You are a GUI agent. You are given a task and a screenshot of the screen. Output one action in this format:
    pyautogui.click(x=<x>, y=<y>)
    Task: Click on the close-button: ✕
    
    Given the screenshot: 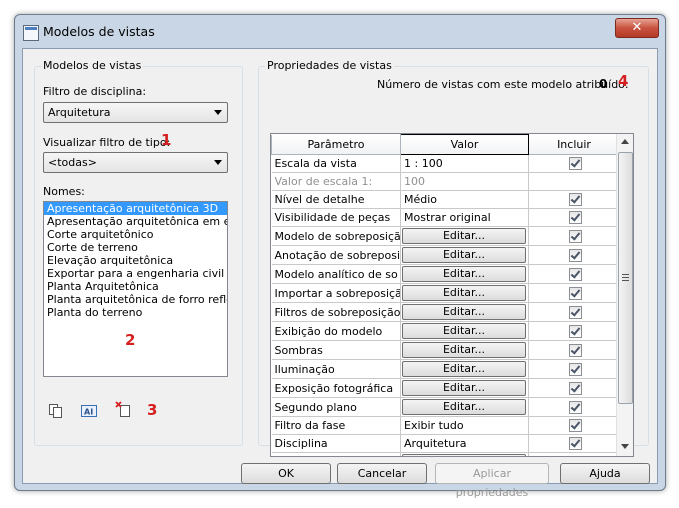 What is the action you would take?
    pyautogui.click(x=637, y=28)
    